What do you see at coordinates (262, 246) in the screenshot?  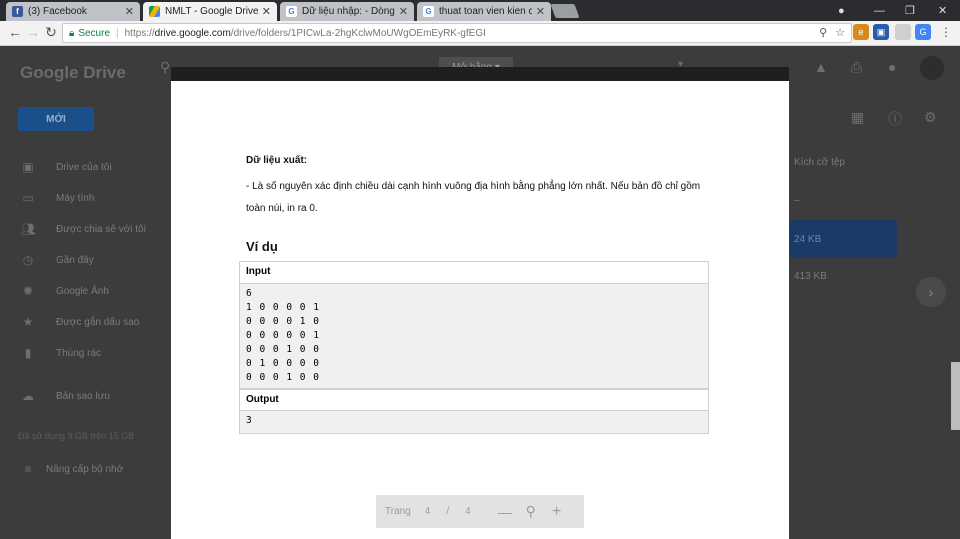 I see `example-heading: Ví dụ` at bounding box center [262, 246].